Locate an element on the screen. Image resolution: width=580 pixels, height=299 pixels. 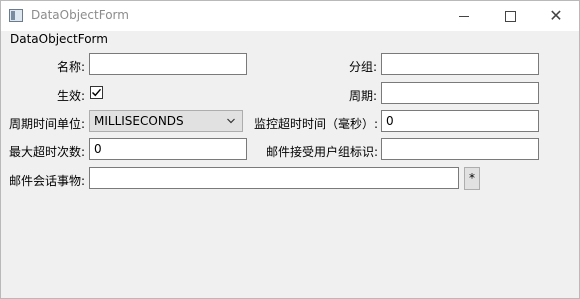
monitor-timeout-field is located at coordinates (460, 121).